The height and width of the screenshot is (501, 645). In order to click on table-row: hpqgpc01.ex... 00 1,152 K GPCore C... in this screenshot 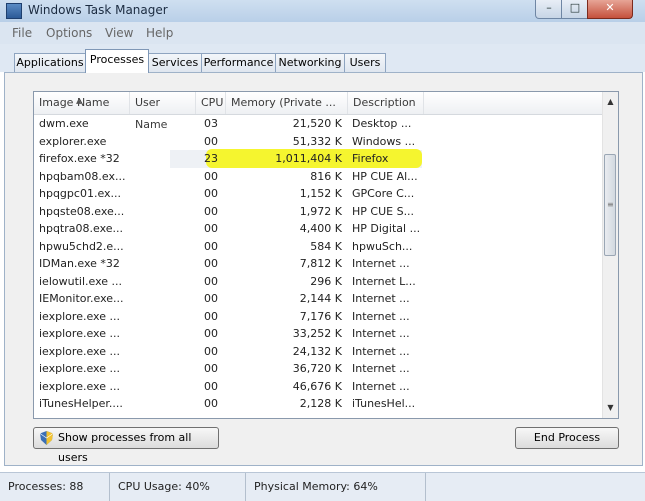, I will do `click(318, 194)`.